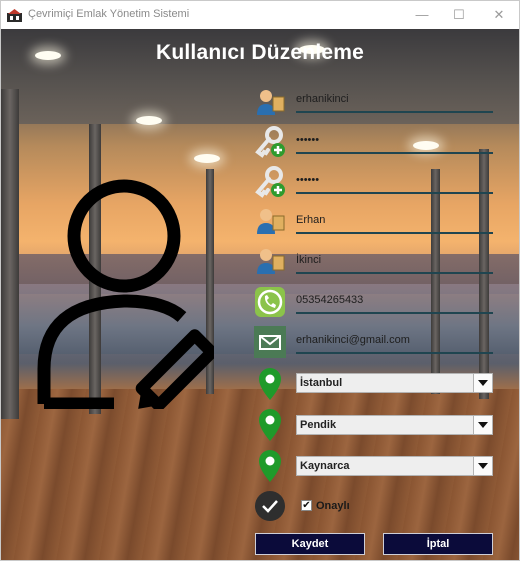 This screenshot has height=561, width=520. I want to click on user-edit-icon, so click(125, 294).